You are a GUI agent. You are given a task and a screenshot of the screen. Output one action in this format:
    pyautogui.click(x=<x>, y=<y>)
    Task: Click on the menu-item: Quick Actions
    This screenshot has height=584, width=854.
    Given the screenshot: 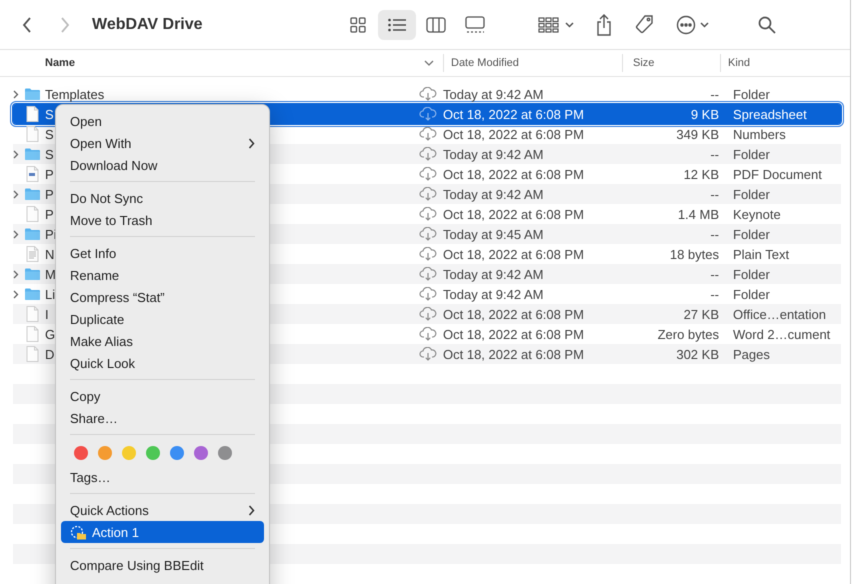 What is the action you would take?
    pyautogui.click(x=162, y=510)
    